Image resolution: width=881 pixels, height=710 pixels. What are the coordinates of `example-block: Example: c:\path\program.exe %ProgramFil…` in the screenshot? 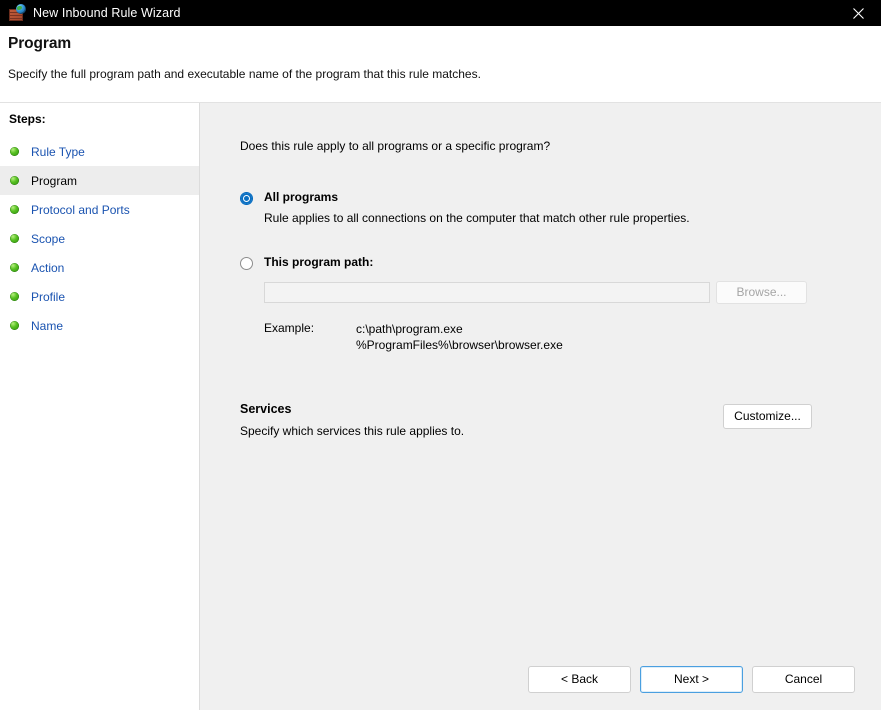 It's located at (572, 337).